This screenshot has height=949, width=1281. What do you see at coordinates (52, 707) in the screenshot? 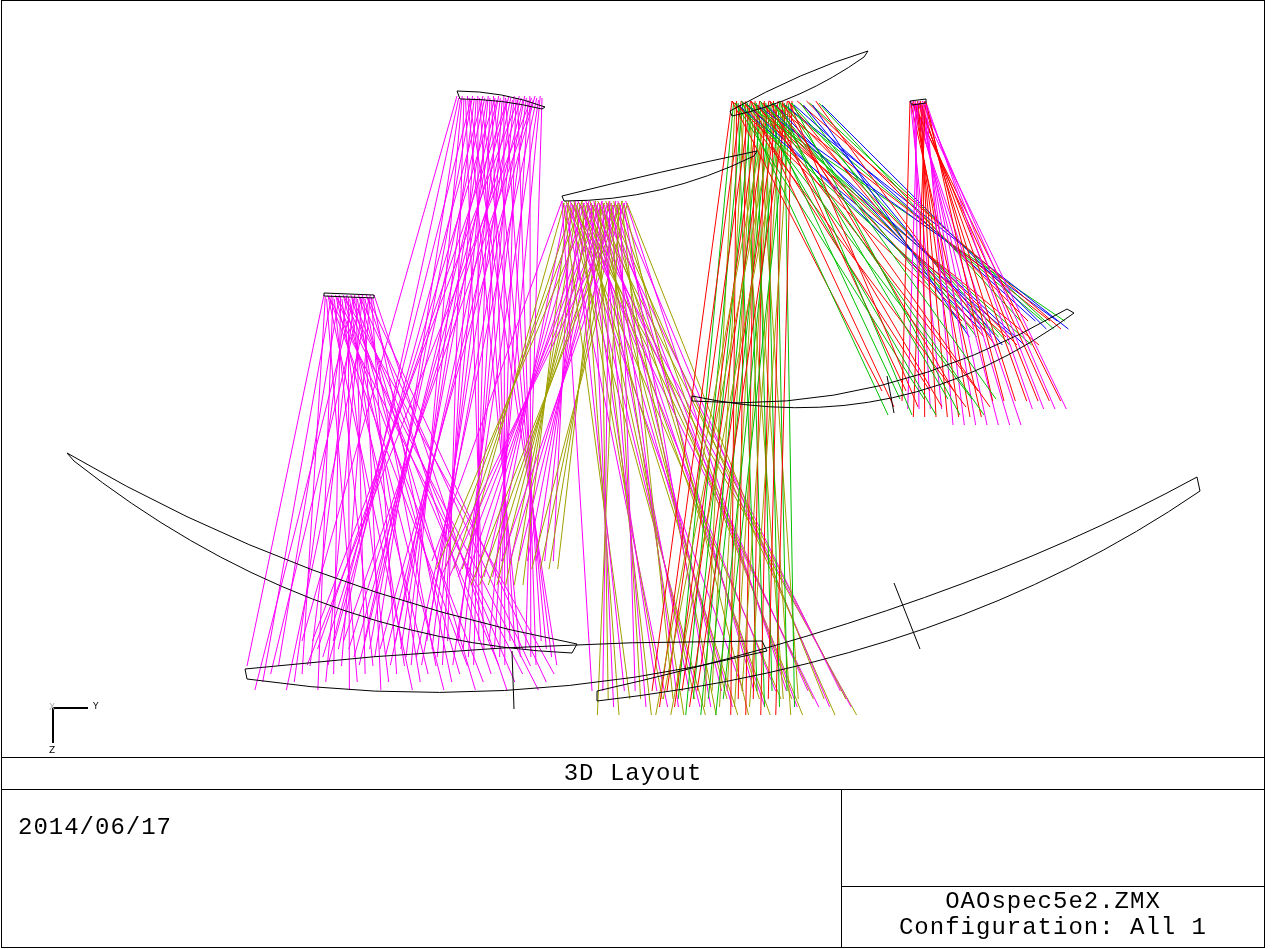
I see `axis-label: X` at bounding box center [52, 707].